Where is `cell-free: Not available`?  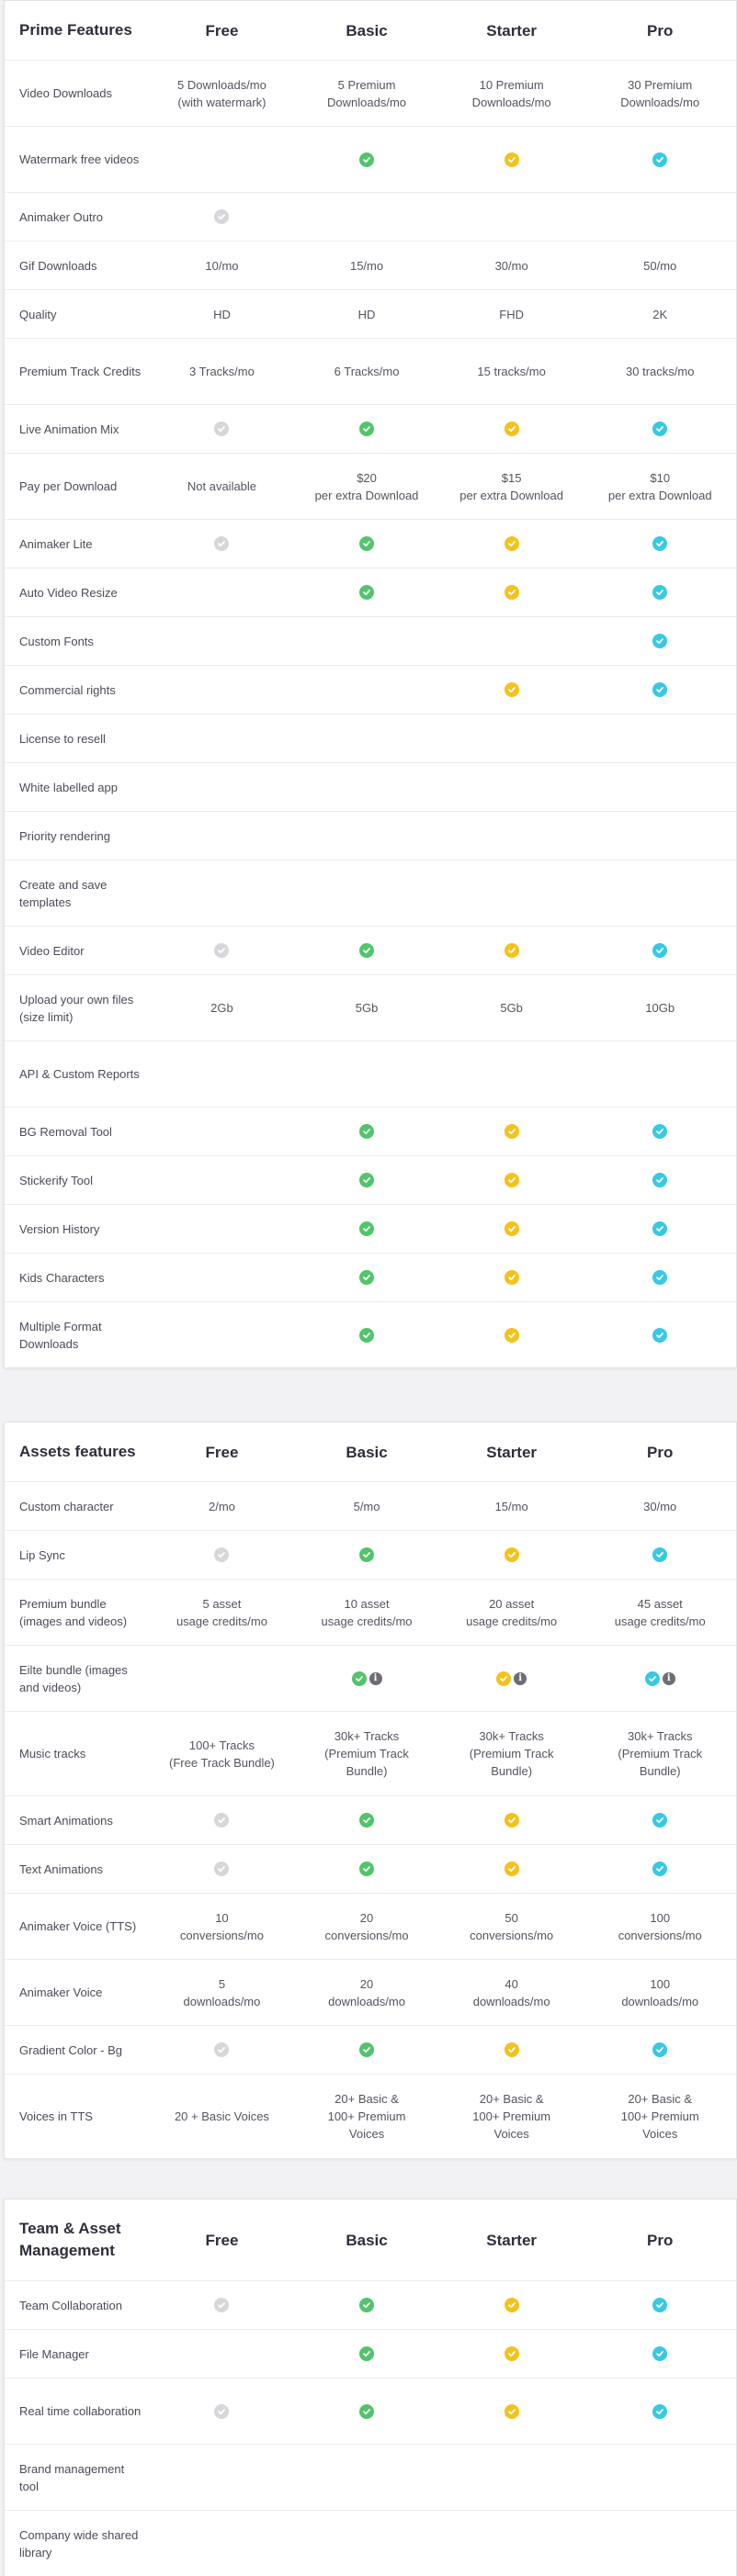 cell-free: Not available is located at coordinates (222, 487).